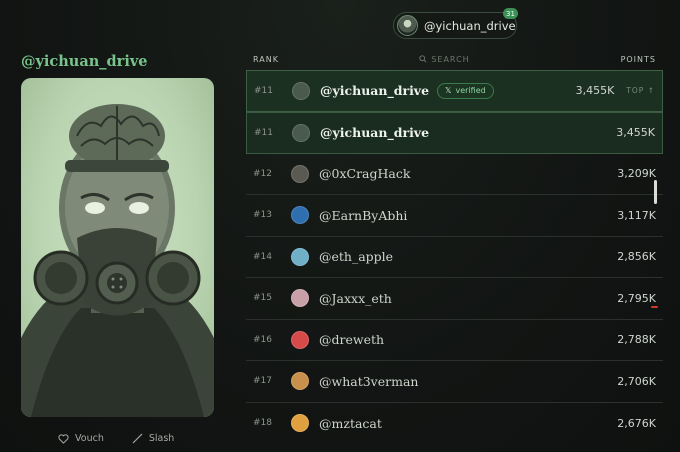 Image resolution: width=680 pixels, height=452 pixels. Describe the element at coordinates (655, 192) in the screenshot. I see `scrollbar` at that location.